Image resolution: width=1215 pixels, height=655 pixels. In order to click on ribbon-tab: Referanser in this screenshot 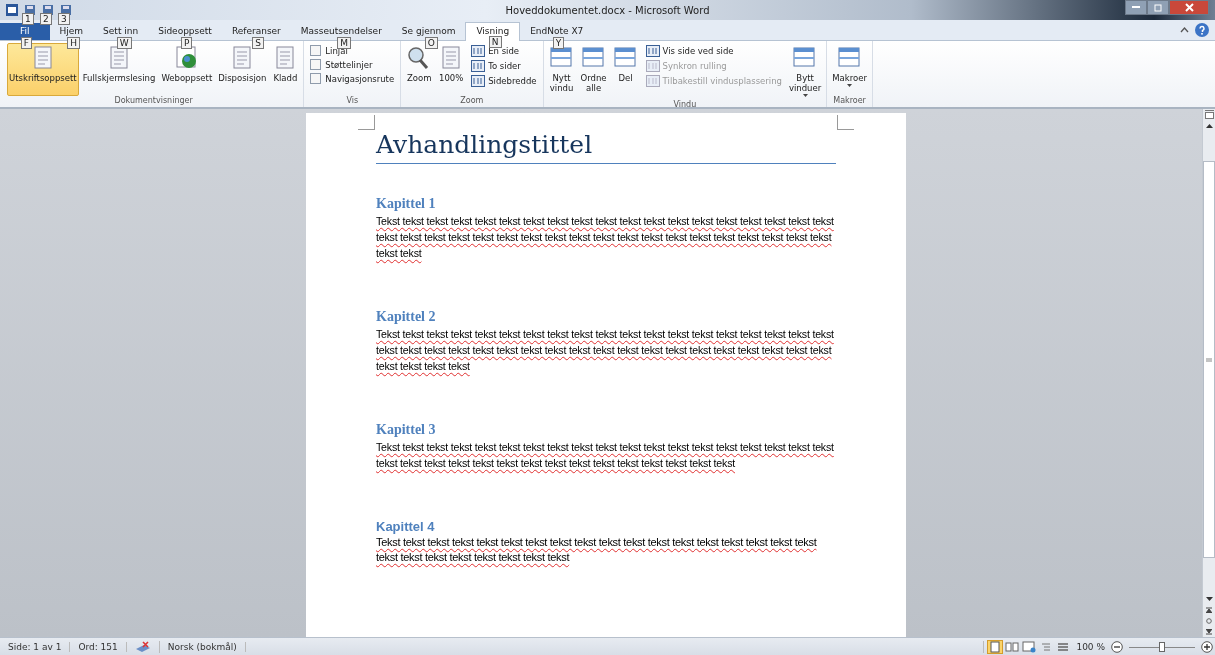, I will do `click(256, 31)`.